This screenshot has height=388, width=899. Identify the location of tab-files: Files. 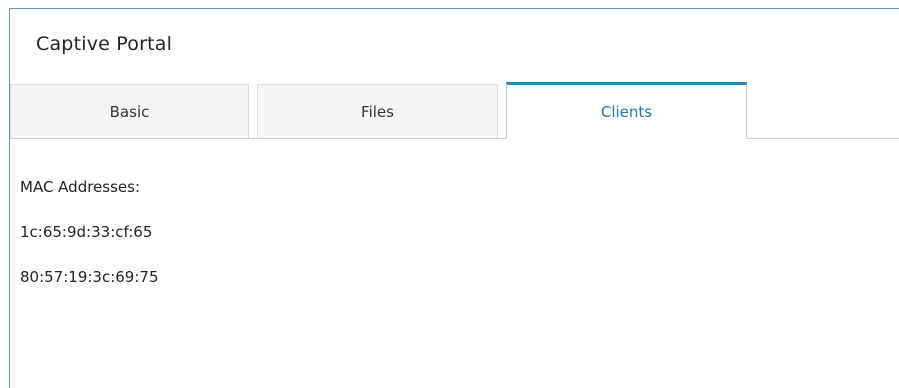
(377, 111).